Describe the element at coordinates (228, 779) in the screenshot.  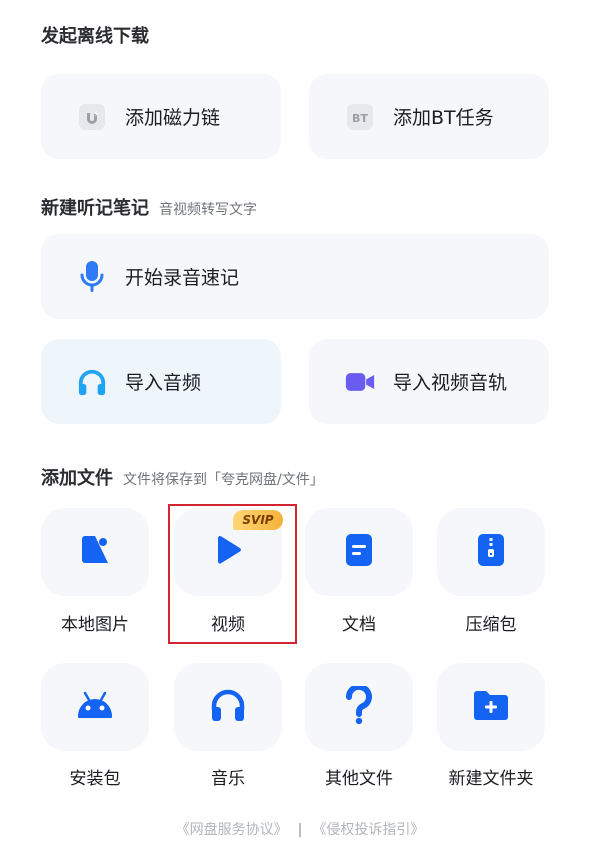
I see `music-label: 音乐` at that location.